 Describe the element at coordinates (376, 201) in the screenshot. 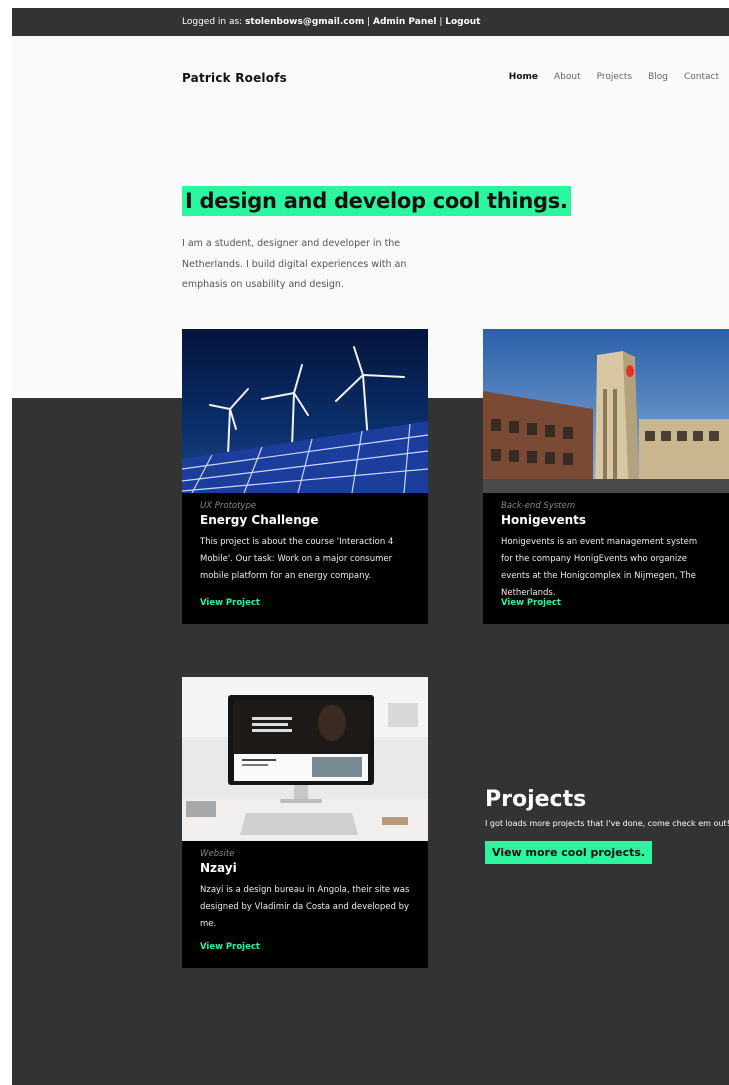

I see `hero-headline: I design and develop cool things.` at that location.